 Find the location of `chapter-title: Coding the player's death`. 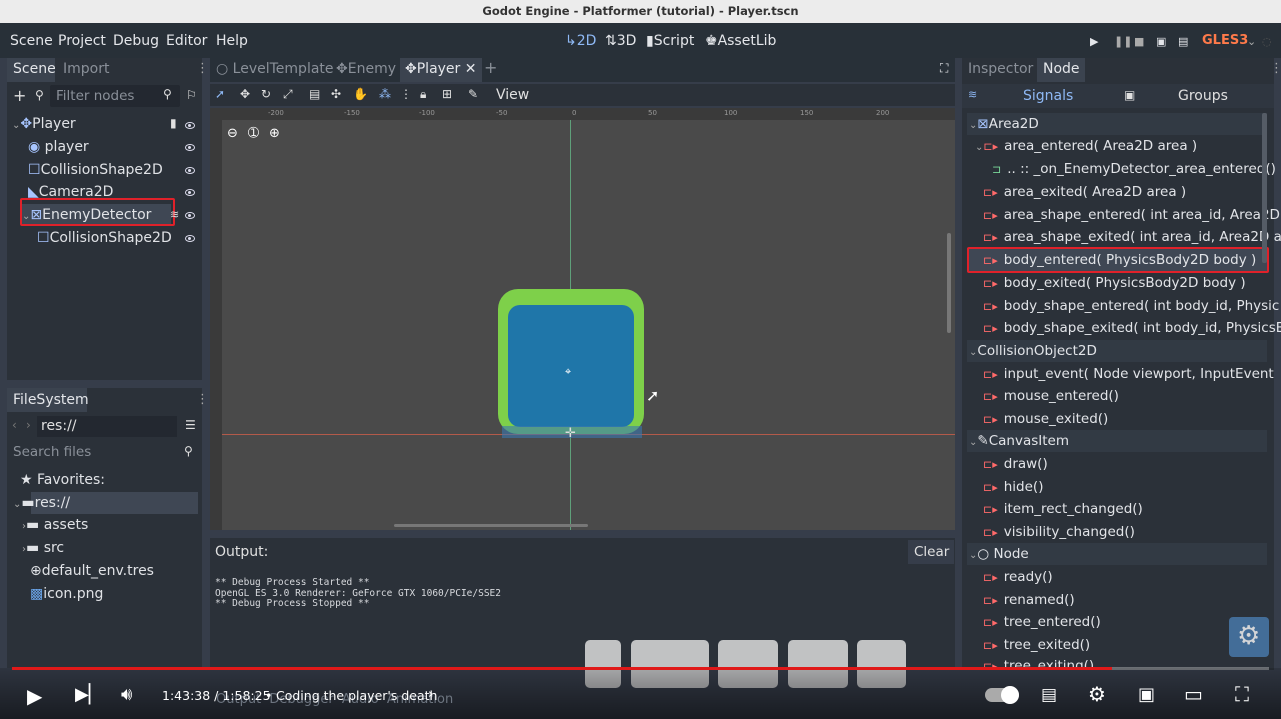

chapter-title: Coding the player's death is located at coordinates (356, 695).